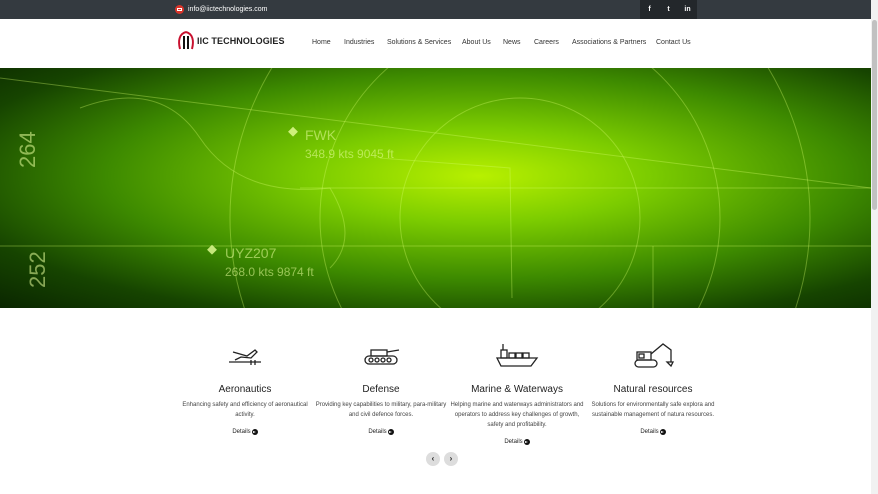 The image size is (878, 494). I want to click on nav-industries: Industries, so click(359, 42).